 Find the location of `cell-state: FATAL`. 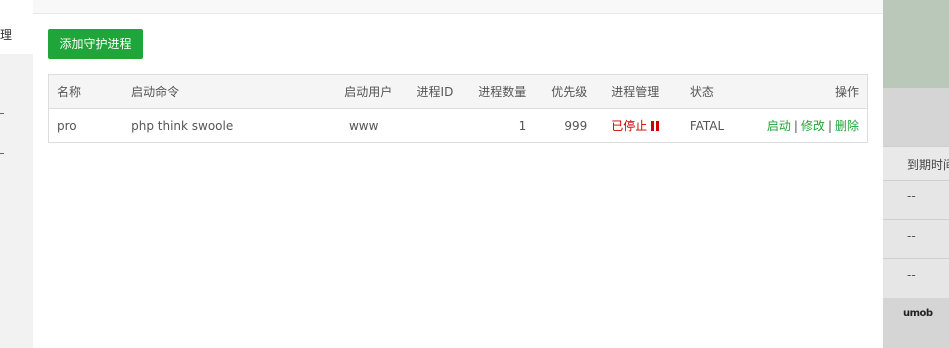

cell-state: FATAL is located at coordinates (720, 125).